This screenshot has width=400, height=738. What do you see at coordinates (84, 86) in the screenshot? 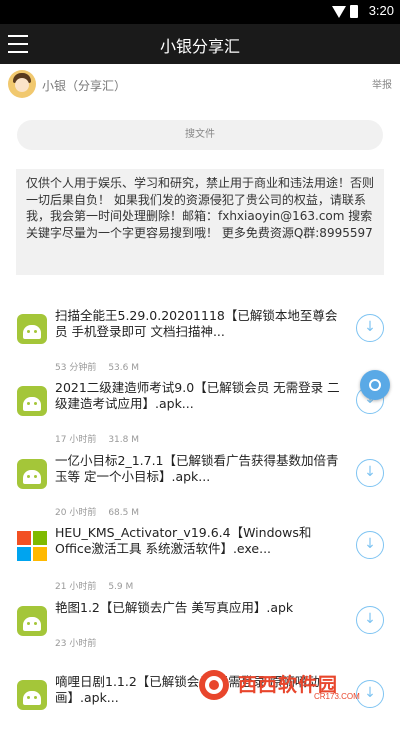
I see `profile-name: 小银（分享汇）` at bounding box center [84, 86].